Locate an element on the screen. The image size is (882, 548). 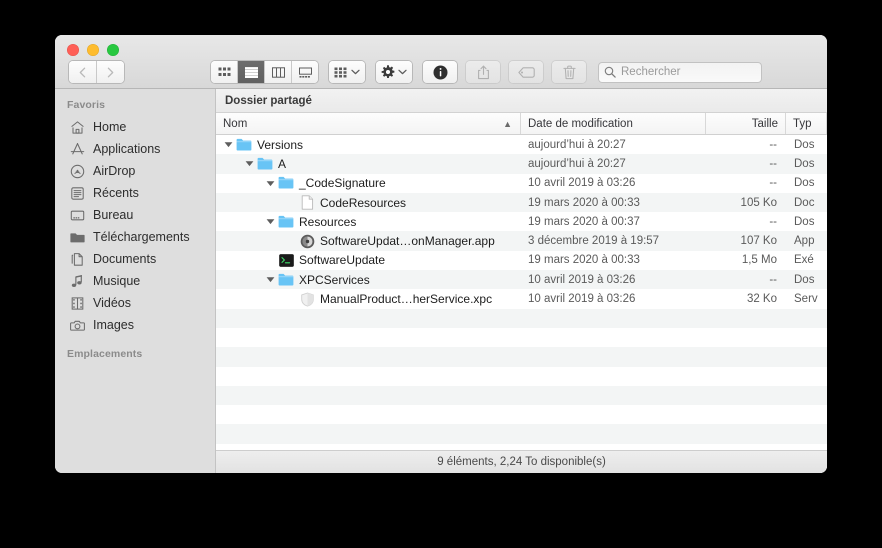
share-icon is located at coordinates (483, 72).